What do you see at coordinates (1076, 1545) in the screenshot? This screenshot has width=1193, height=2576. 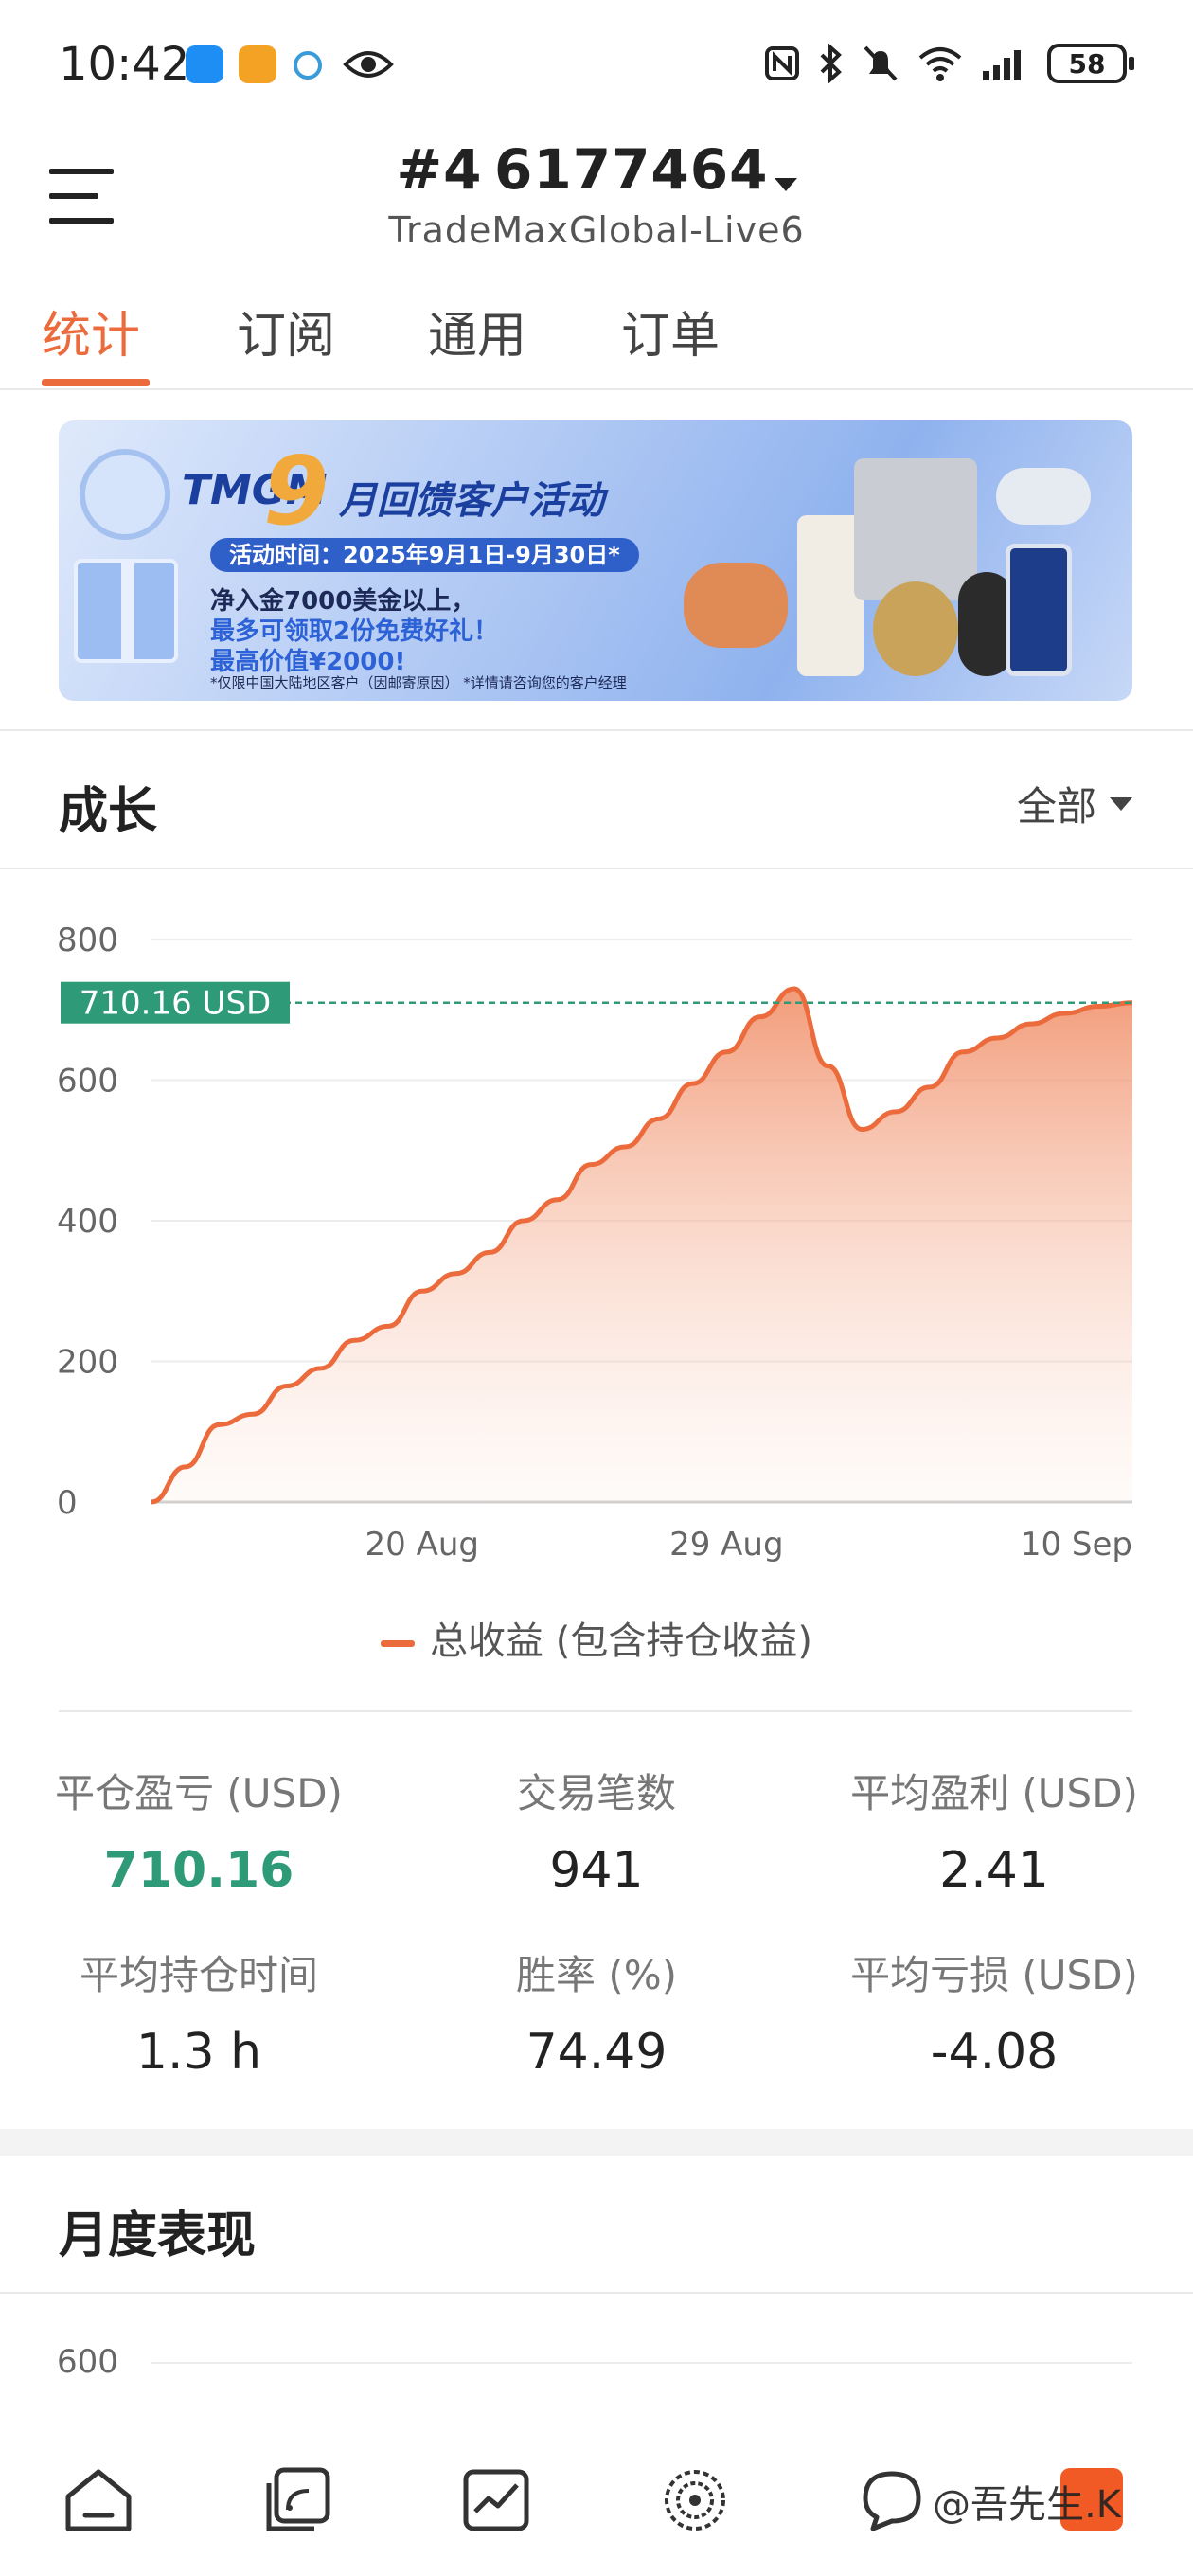 I see `x-tick-label: 10 Sep` at bounding box center [1076, 1545].